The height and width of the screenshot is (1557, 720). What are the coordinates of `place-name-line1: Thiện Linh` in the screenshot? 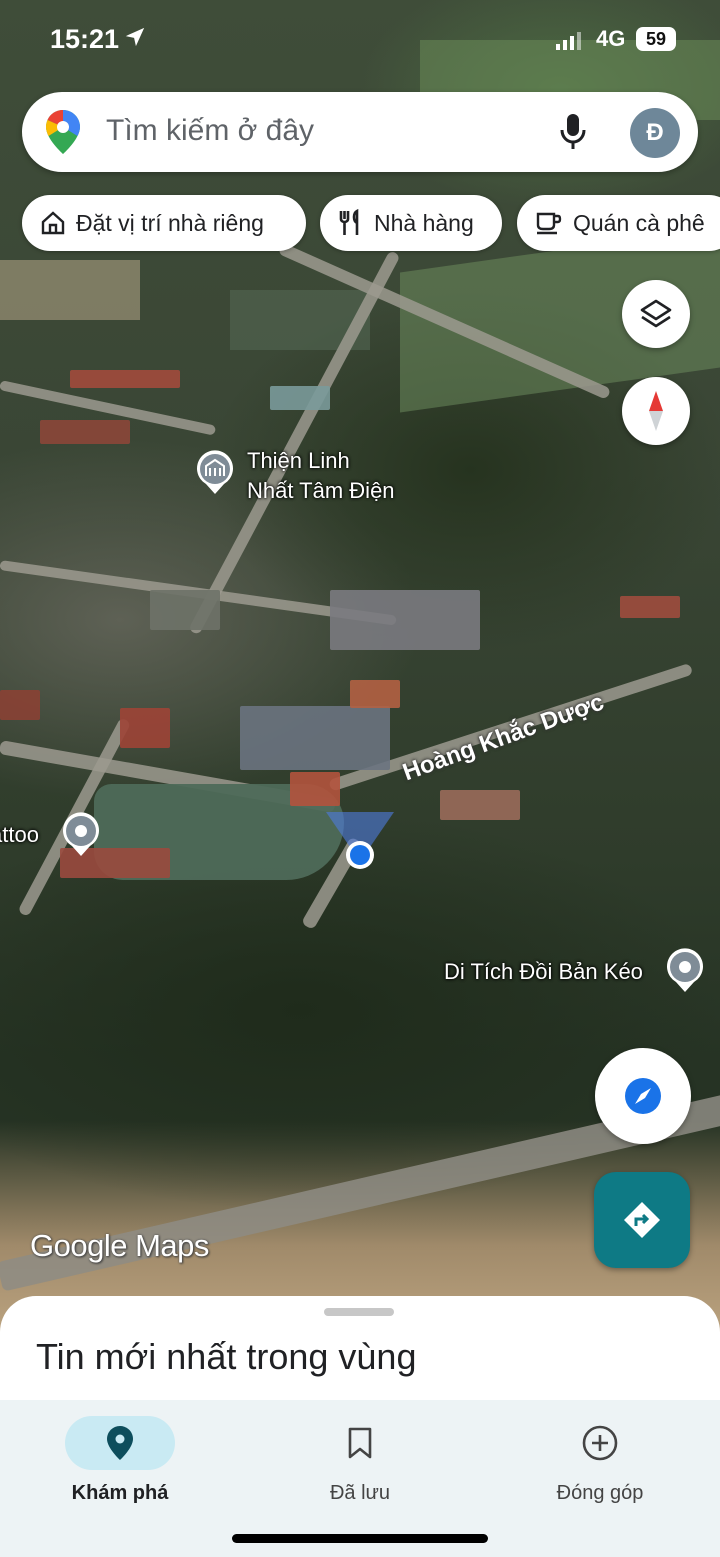 It's located at (298, 460).